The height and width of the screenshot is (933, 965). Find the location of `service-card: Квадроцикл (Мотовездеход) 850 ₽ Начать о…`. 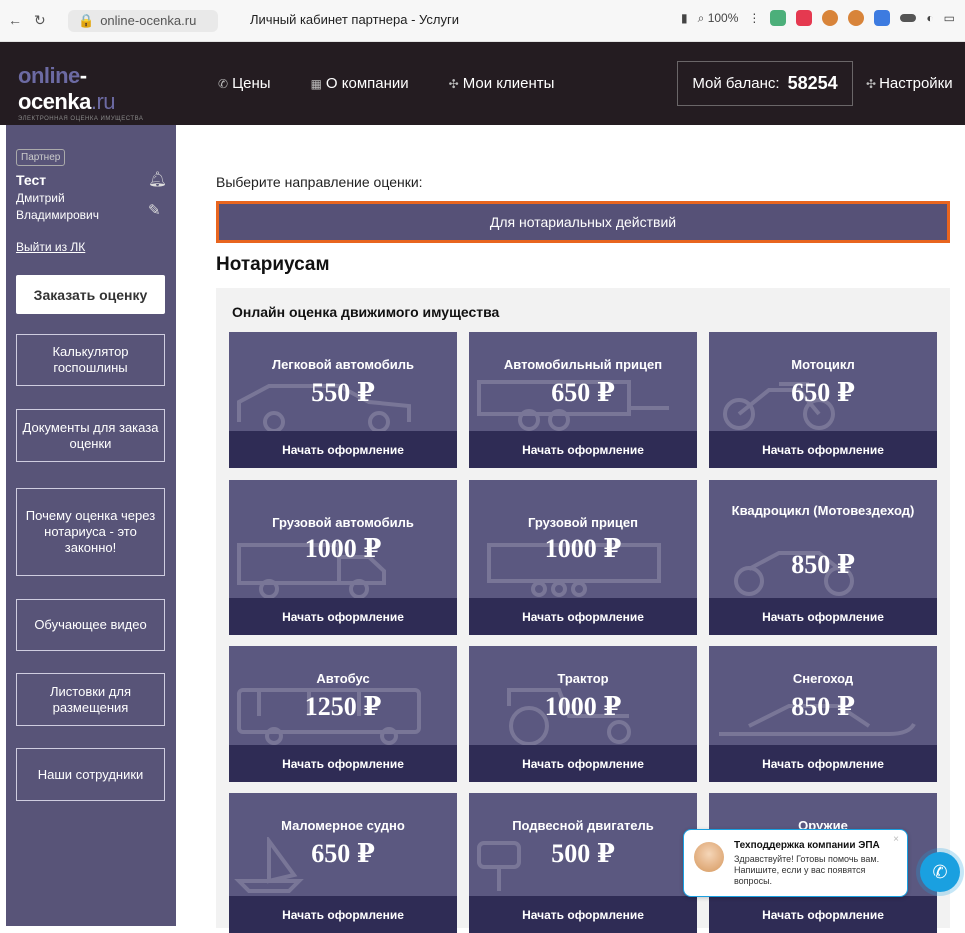

service-card: Квадроцикл (Мотовездеход) 850 ₽ Начать о… is located at coordinates (823, 557).